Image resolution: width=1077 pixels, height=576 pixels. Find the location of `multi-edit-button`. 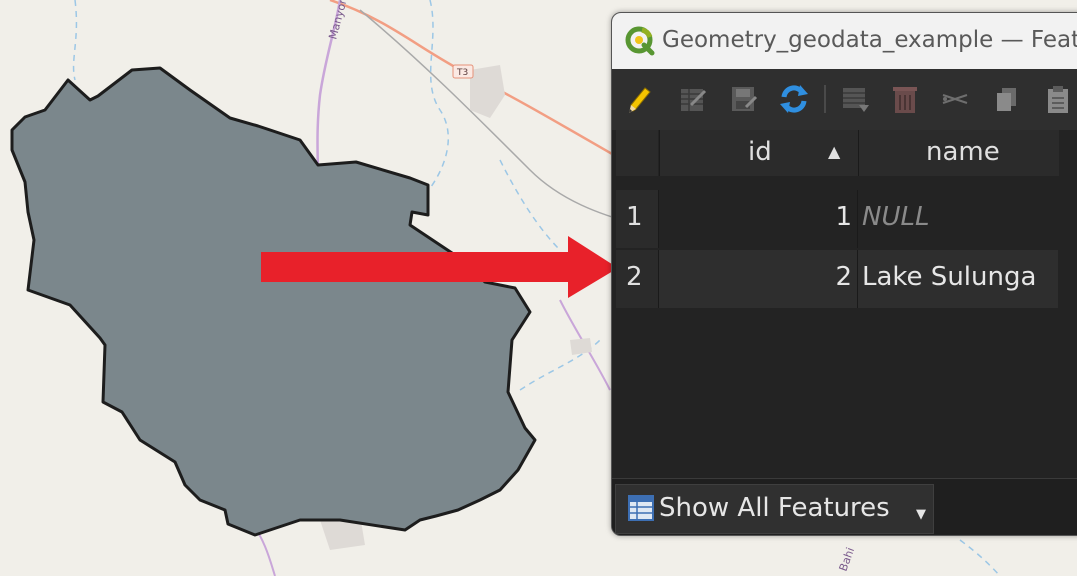

multi-edit-button is located at coordinates (693, 99).